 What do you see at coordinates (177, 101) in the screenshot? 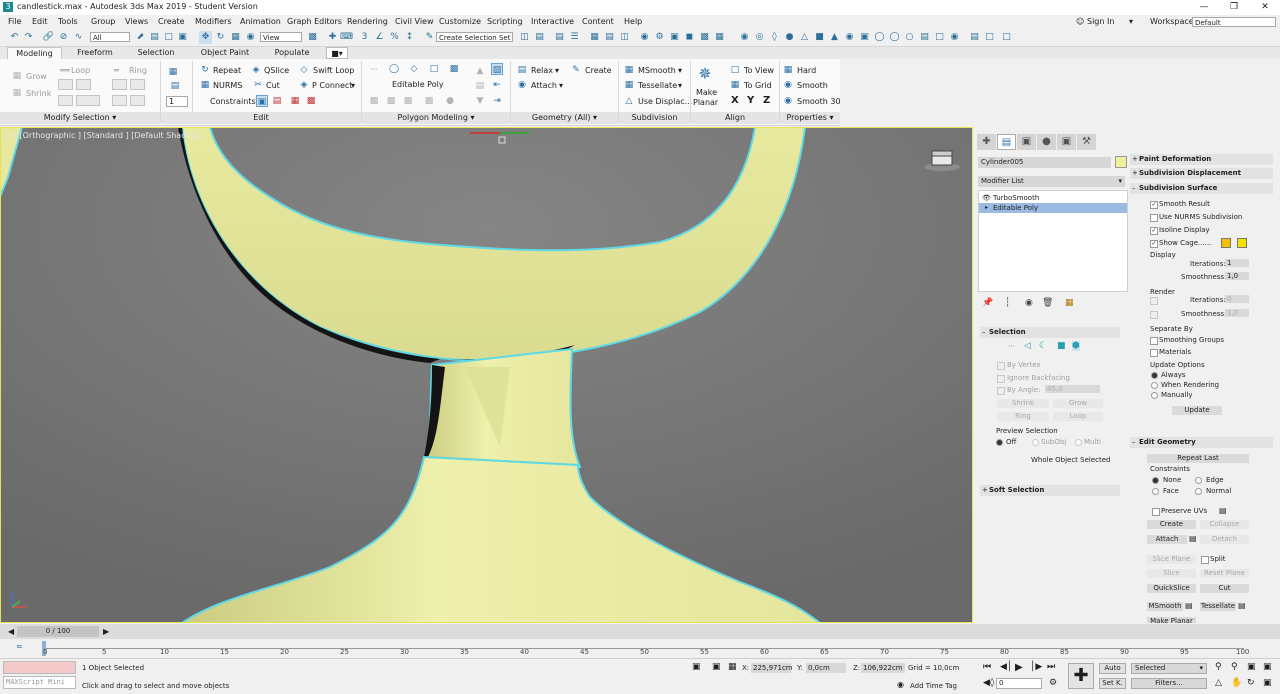
I see `modify-selection-spinner: 1` at bounding box center [177, 101].